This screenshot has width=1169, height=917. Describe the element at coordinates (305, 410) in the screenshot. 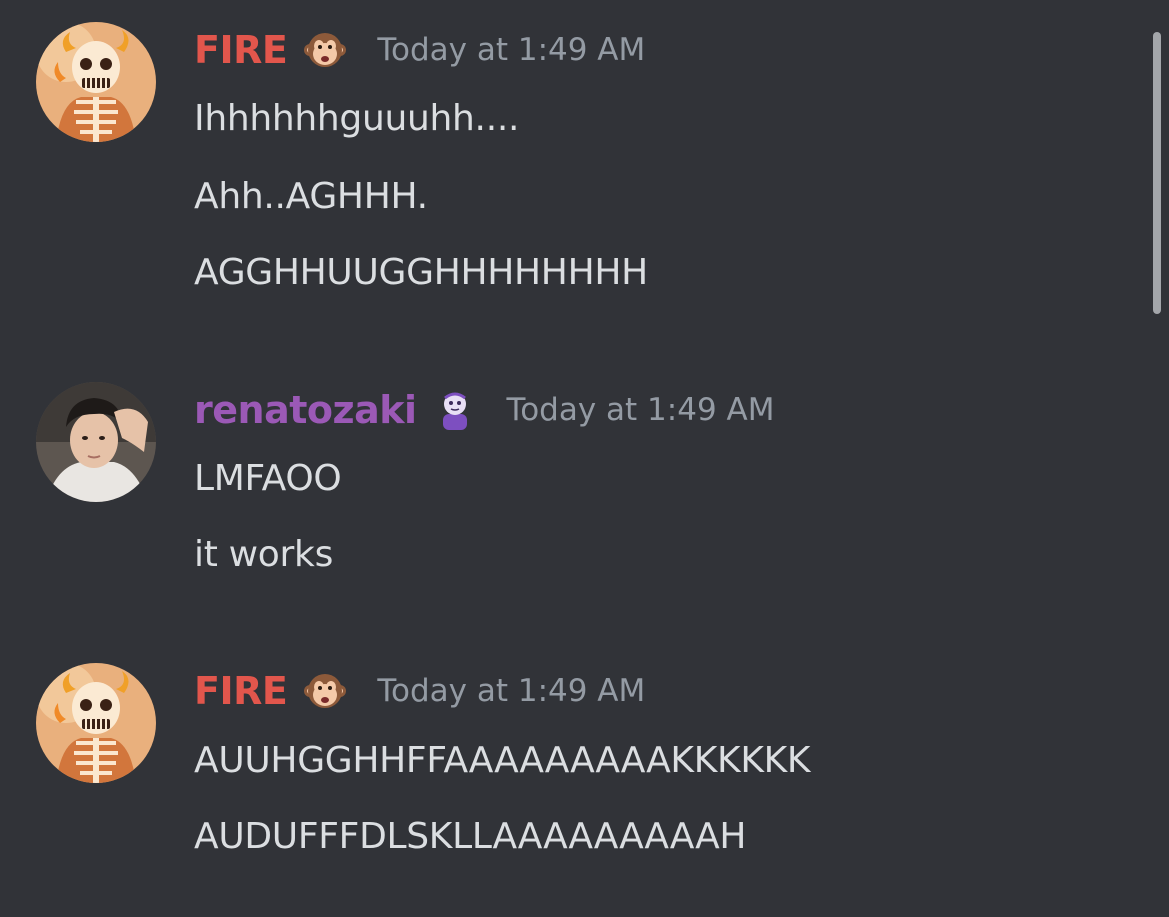

I see `username: renatozaki` at that location.